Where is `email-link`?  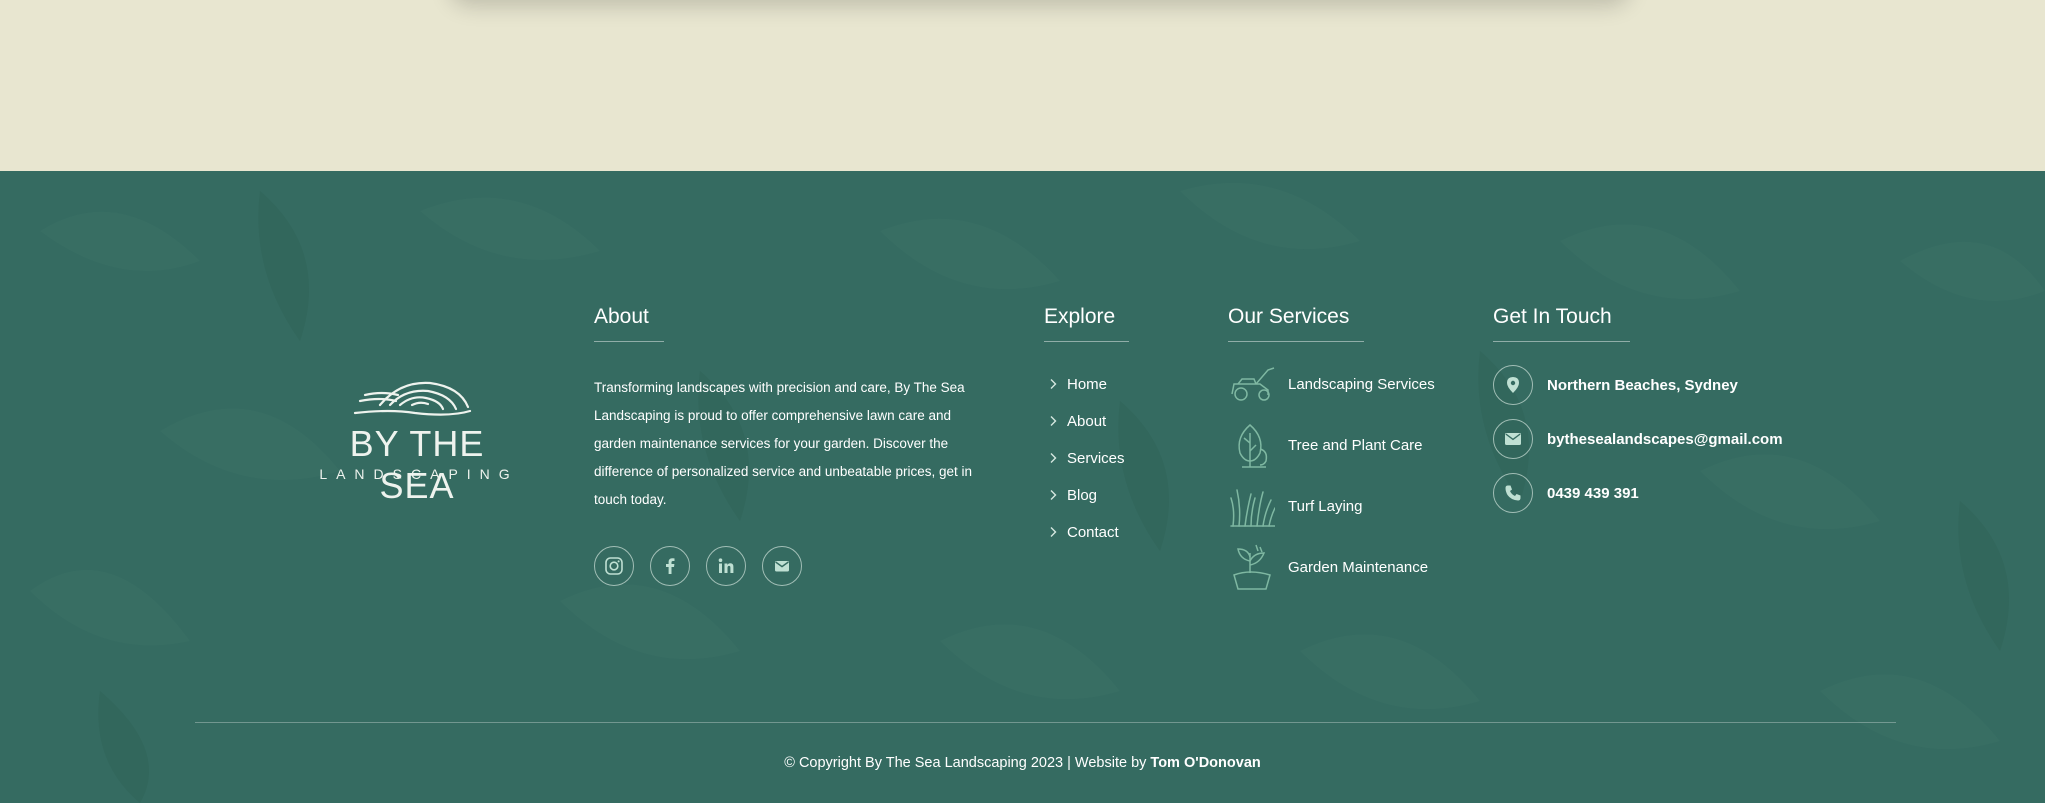
email-link is located at coordinates (782, 566).